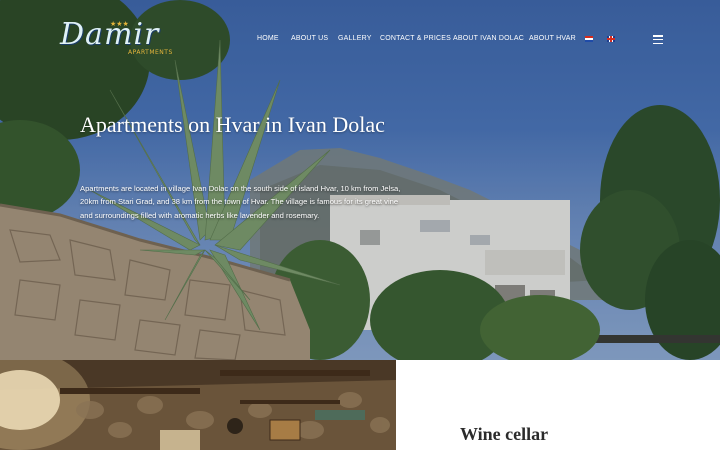  I want to click on section-title: Wine cellar, so click(504, 434).